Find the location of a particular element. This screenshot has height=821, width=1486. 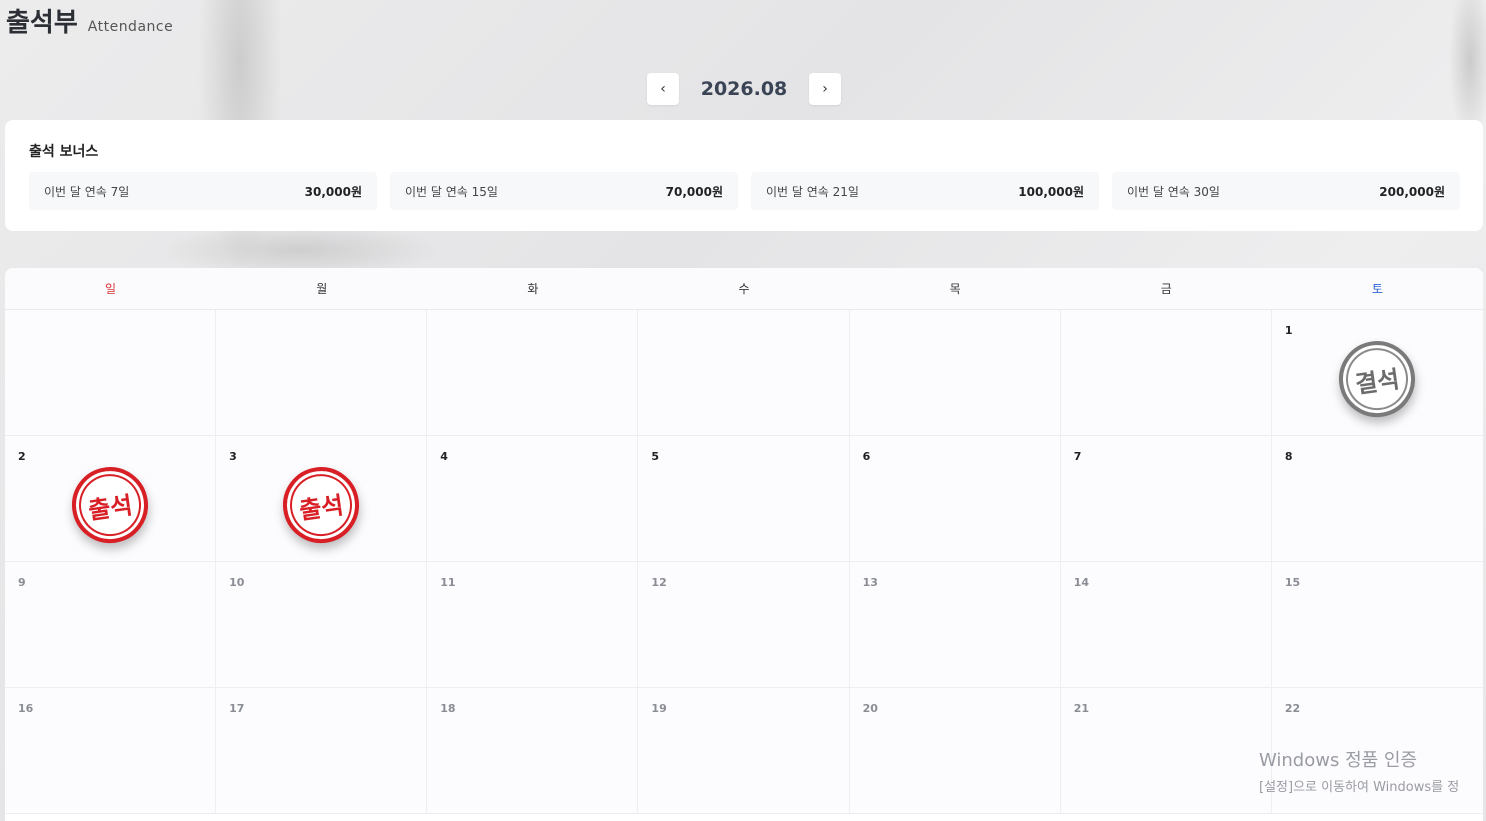

page-header: 출석부 Attendance is located at coordinates (89, 20).